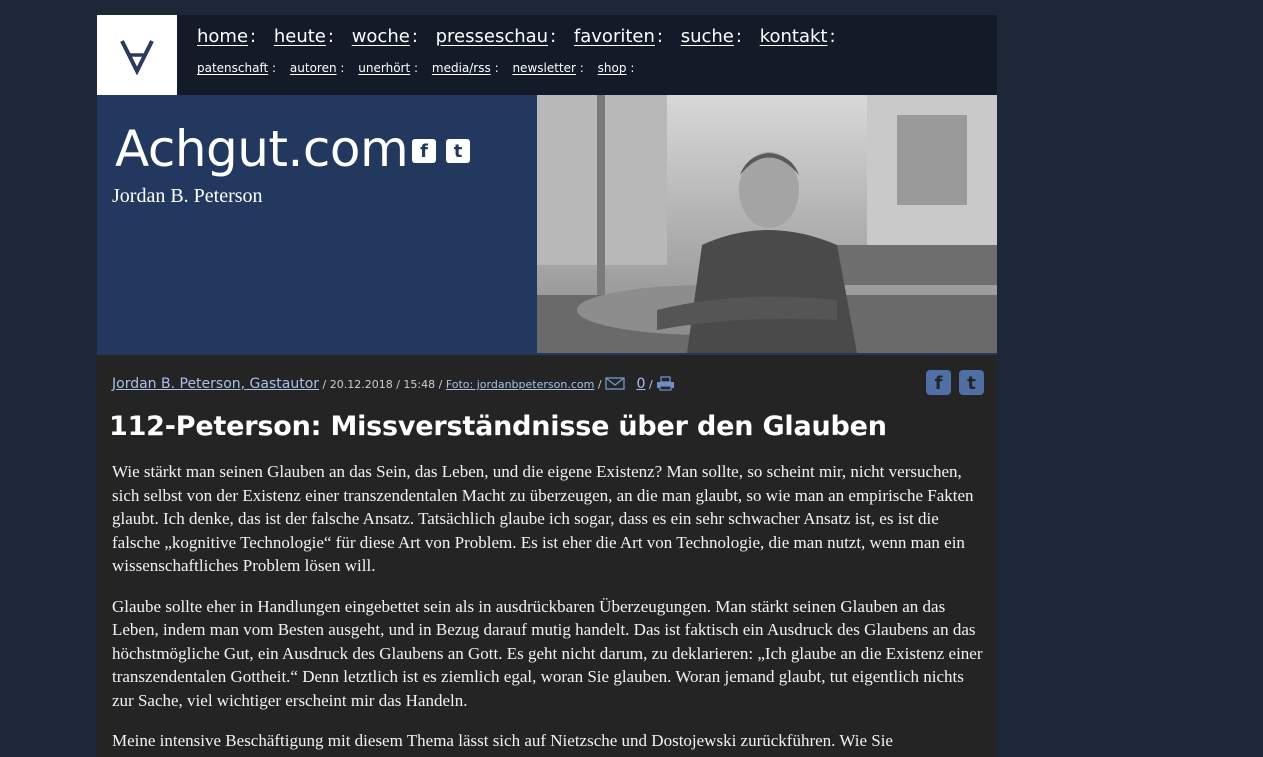 The image size is (1263, 757). I want to click on article-time: 15:48, so click(419, 384).